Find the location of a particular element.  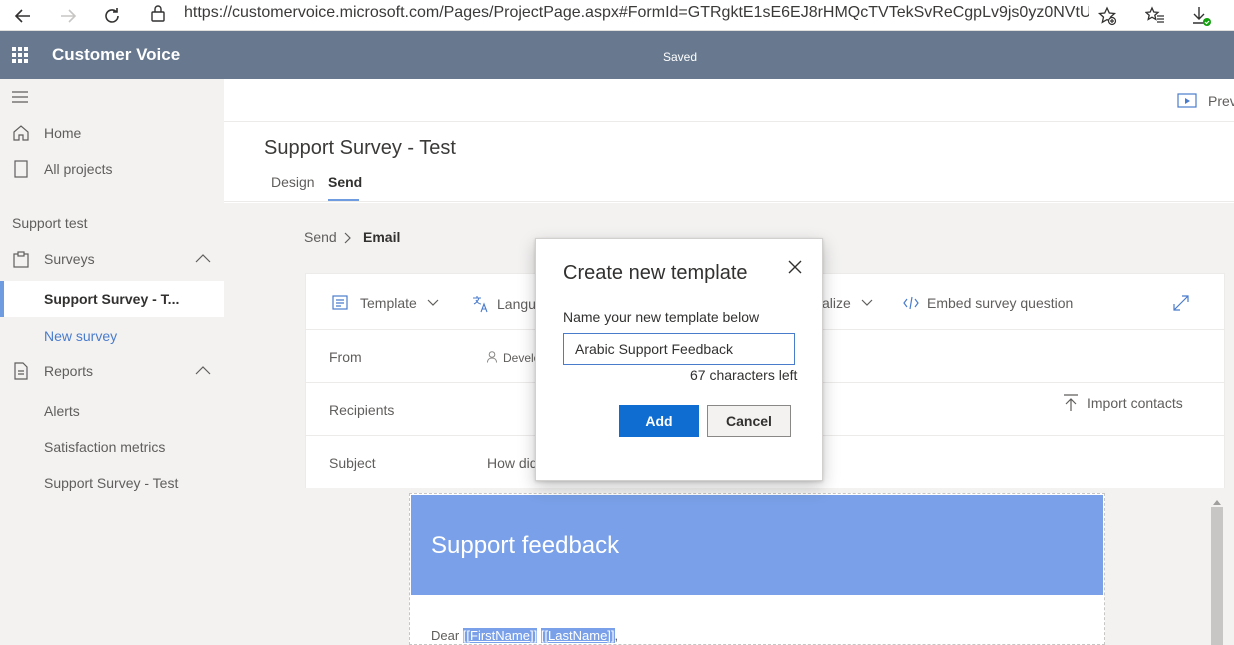

personalize-menu: alize is located at coordinates (847, 303).